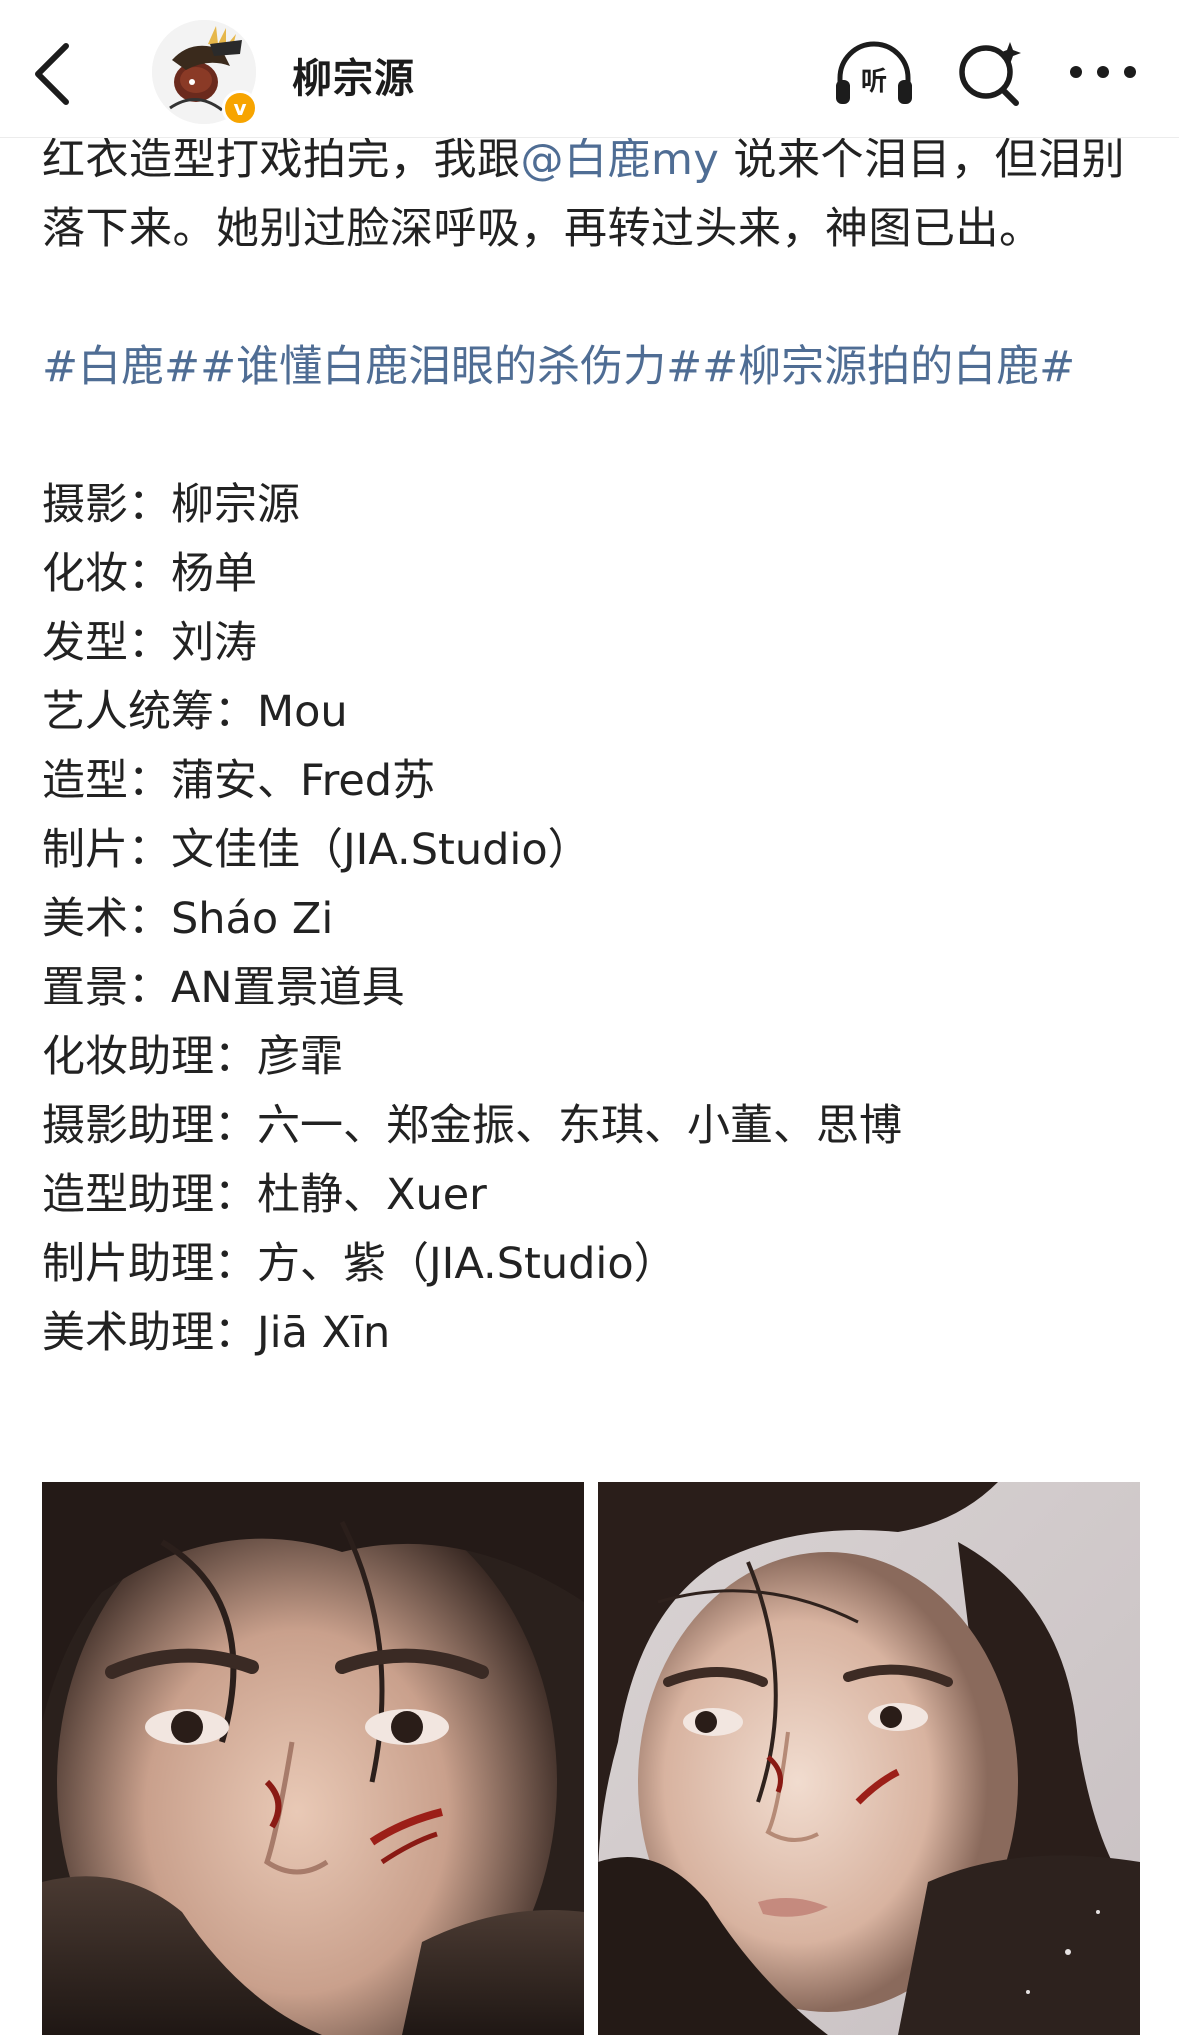 The width and height of the screenshot is (1179, 2035). What do you see at coordinates (597, 781) in the screenshot?
I see `credit-line: 造型：蒲安、Fred苏` at bounding box center [597, 781].